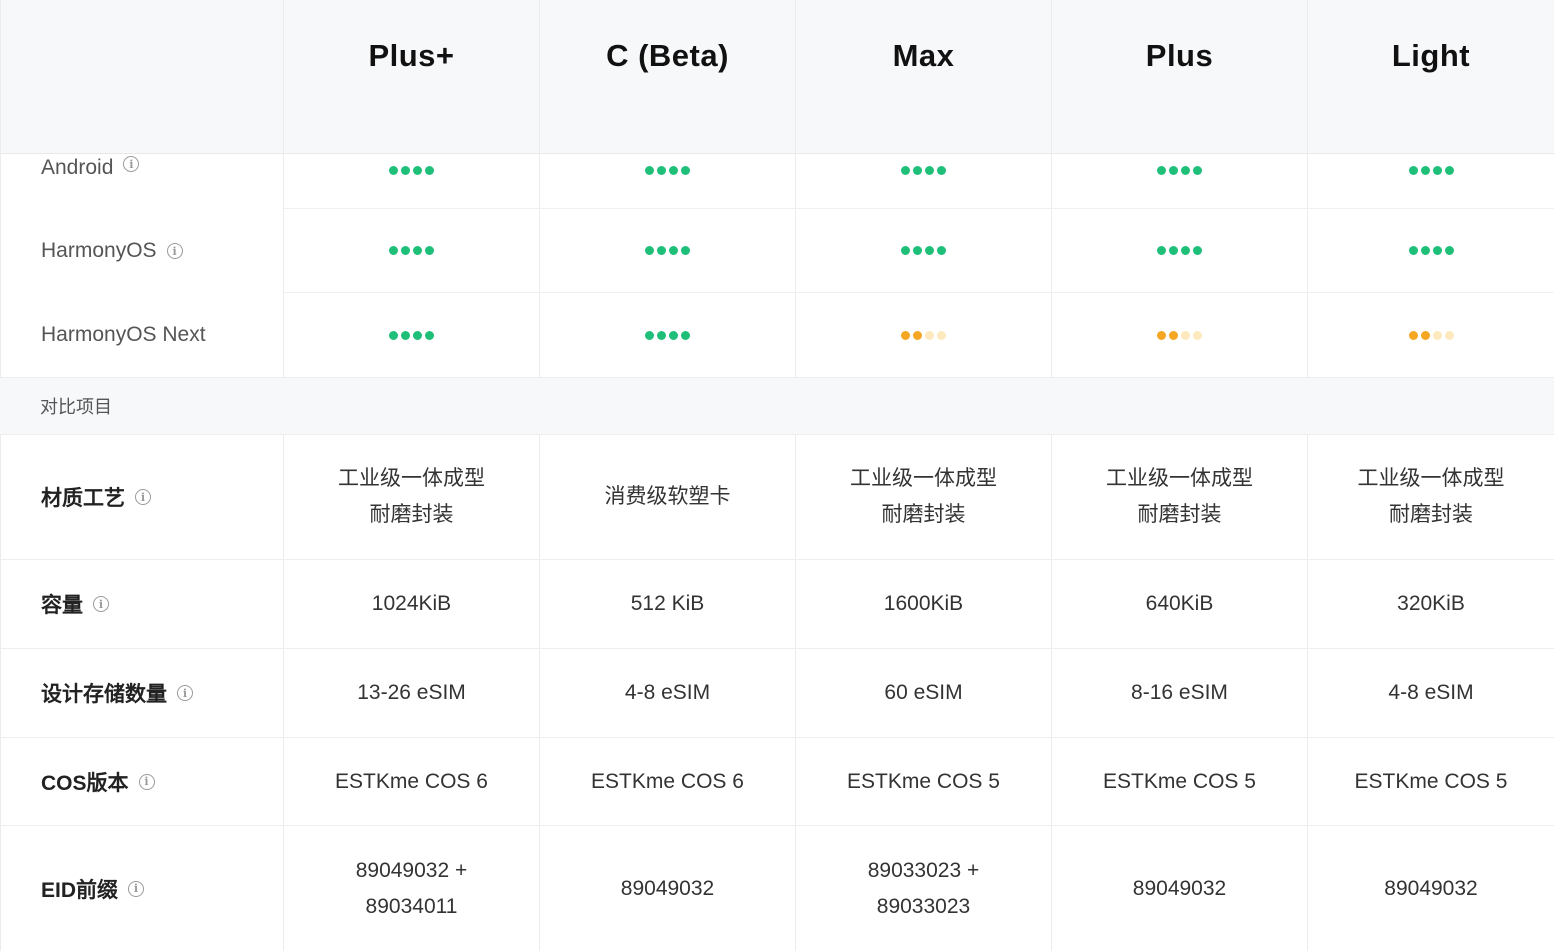 Image resolution: width=1554 pixels, height=951 pixels. I want to click on spec-value: 89049032 + 89034011, so click(411, 888).